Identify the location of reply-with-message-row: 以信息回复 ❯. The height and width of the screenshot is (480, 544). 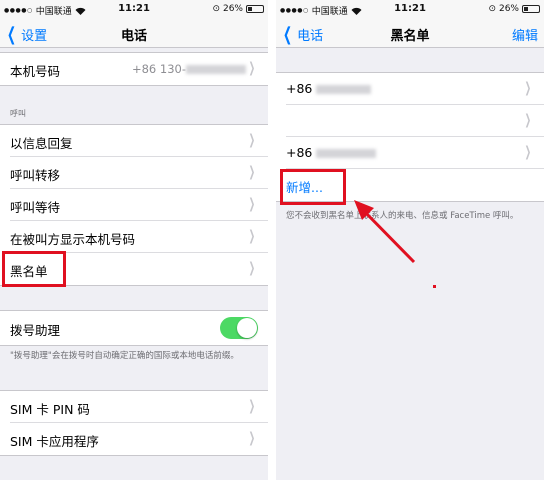
(139, 141).